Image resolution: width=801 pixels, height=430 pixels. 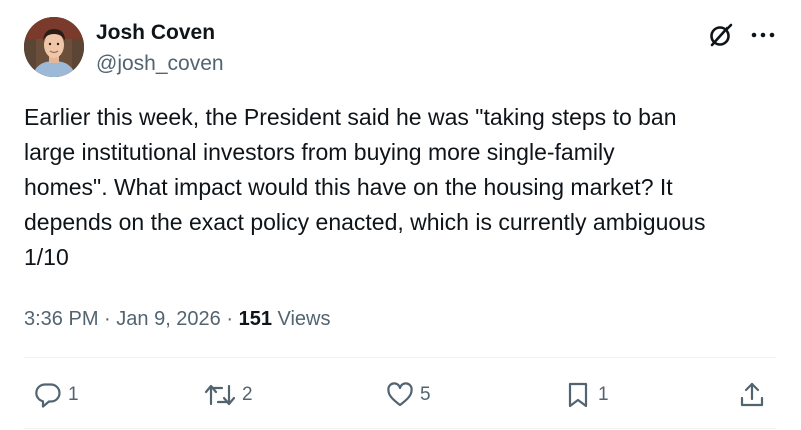 I want to click on avatar, so click(x=54, y=47).